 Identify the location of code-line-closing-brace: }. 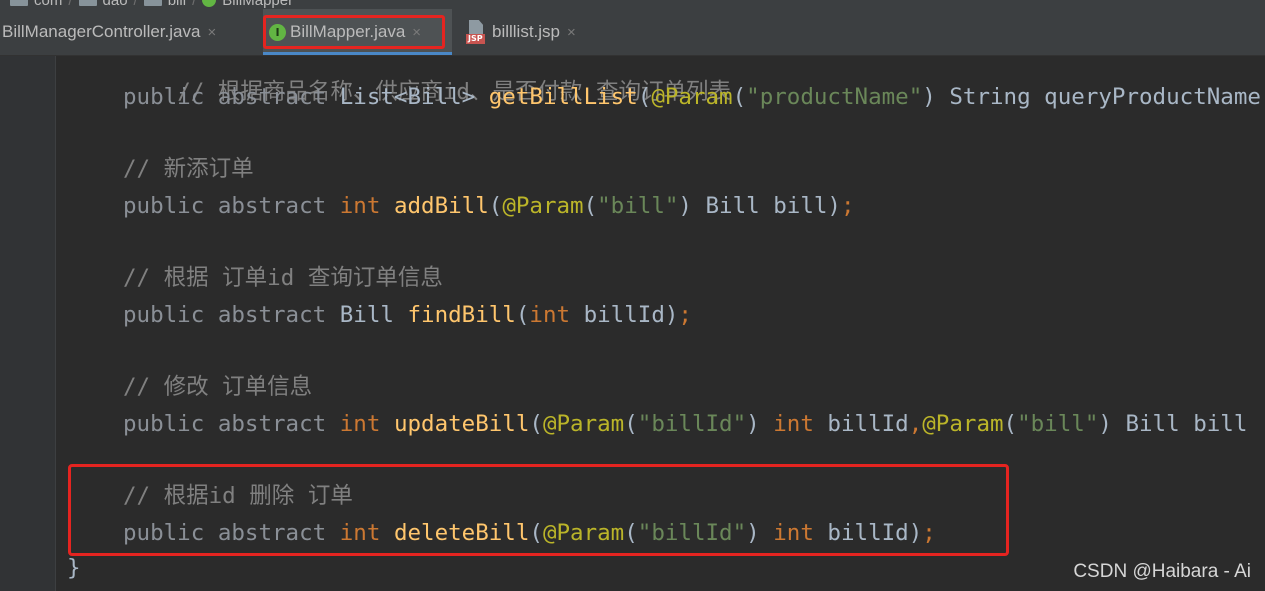
(74, 568).